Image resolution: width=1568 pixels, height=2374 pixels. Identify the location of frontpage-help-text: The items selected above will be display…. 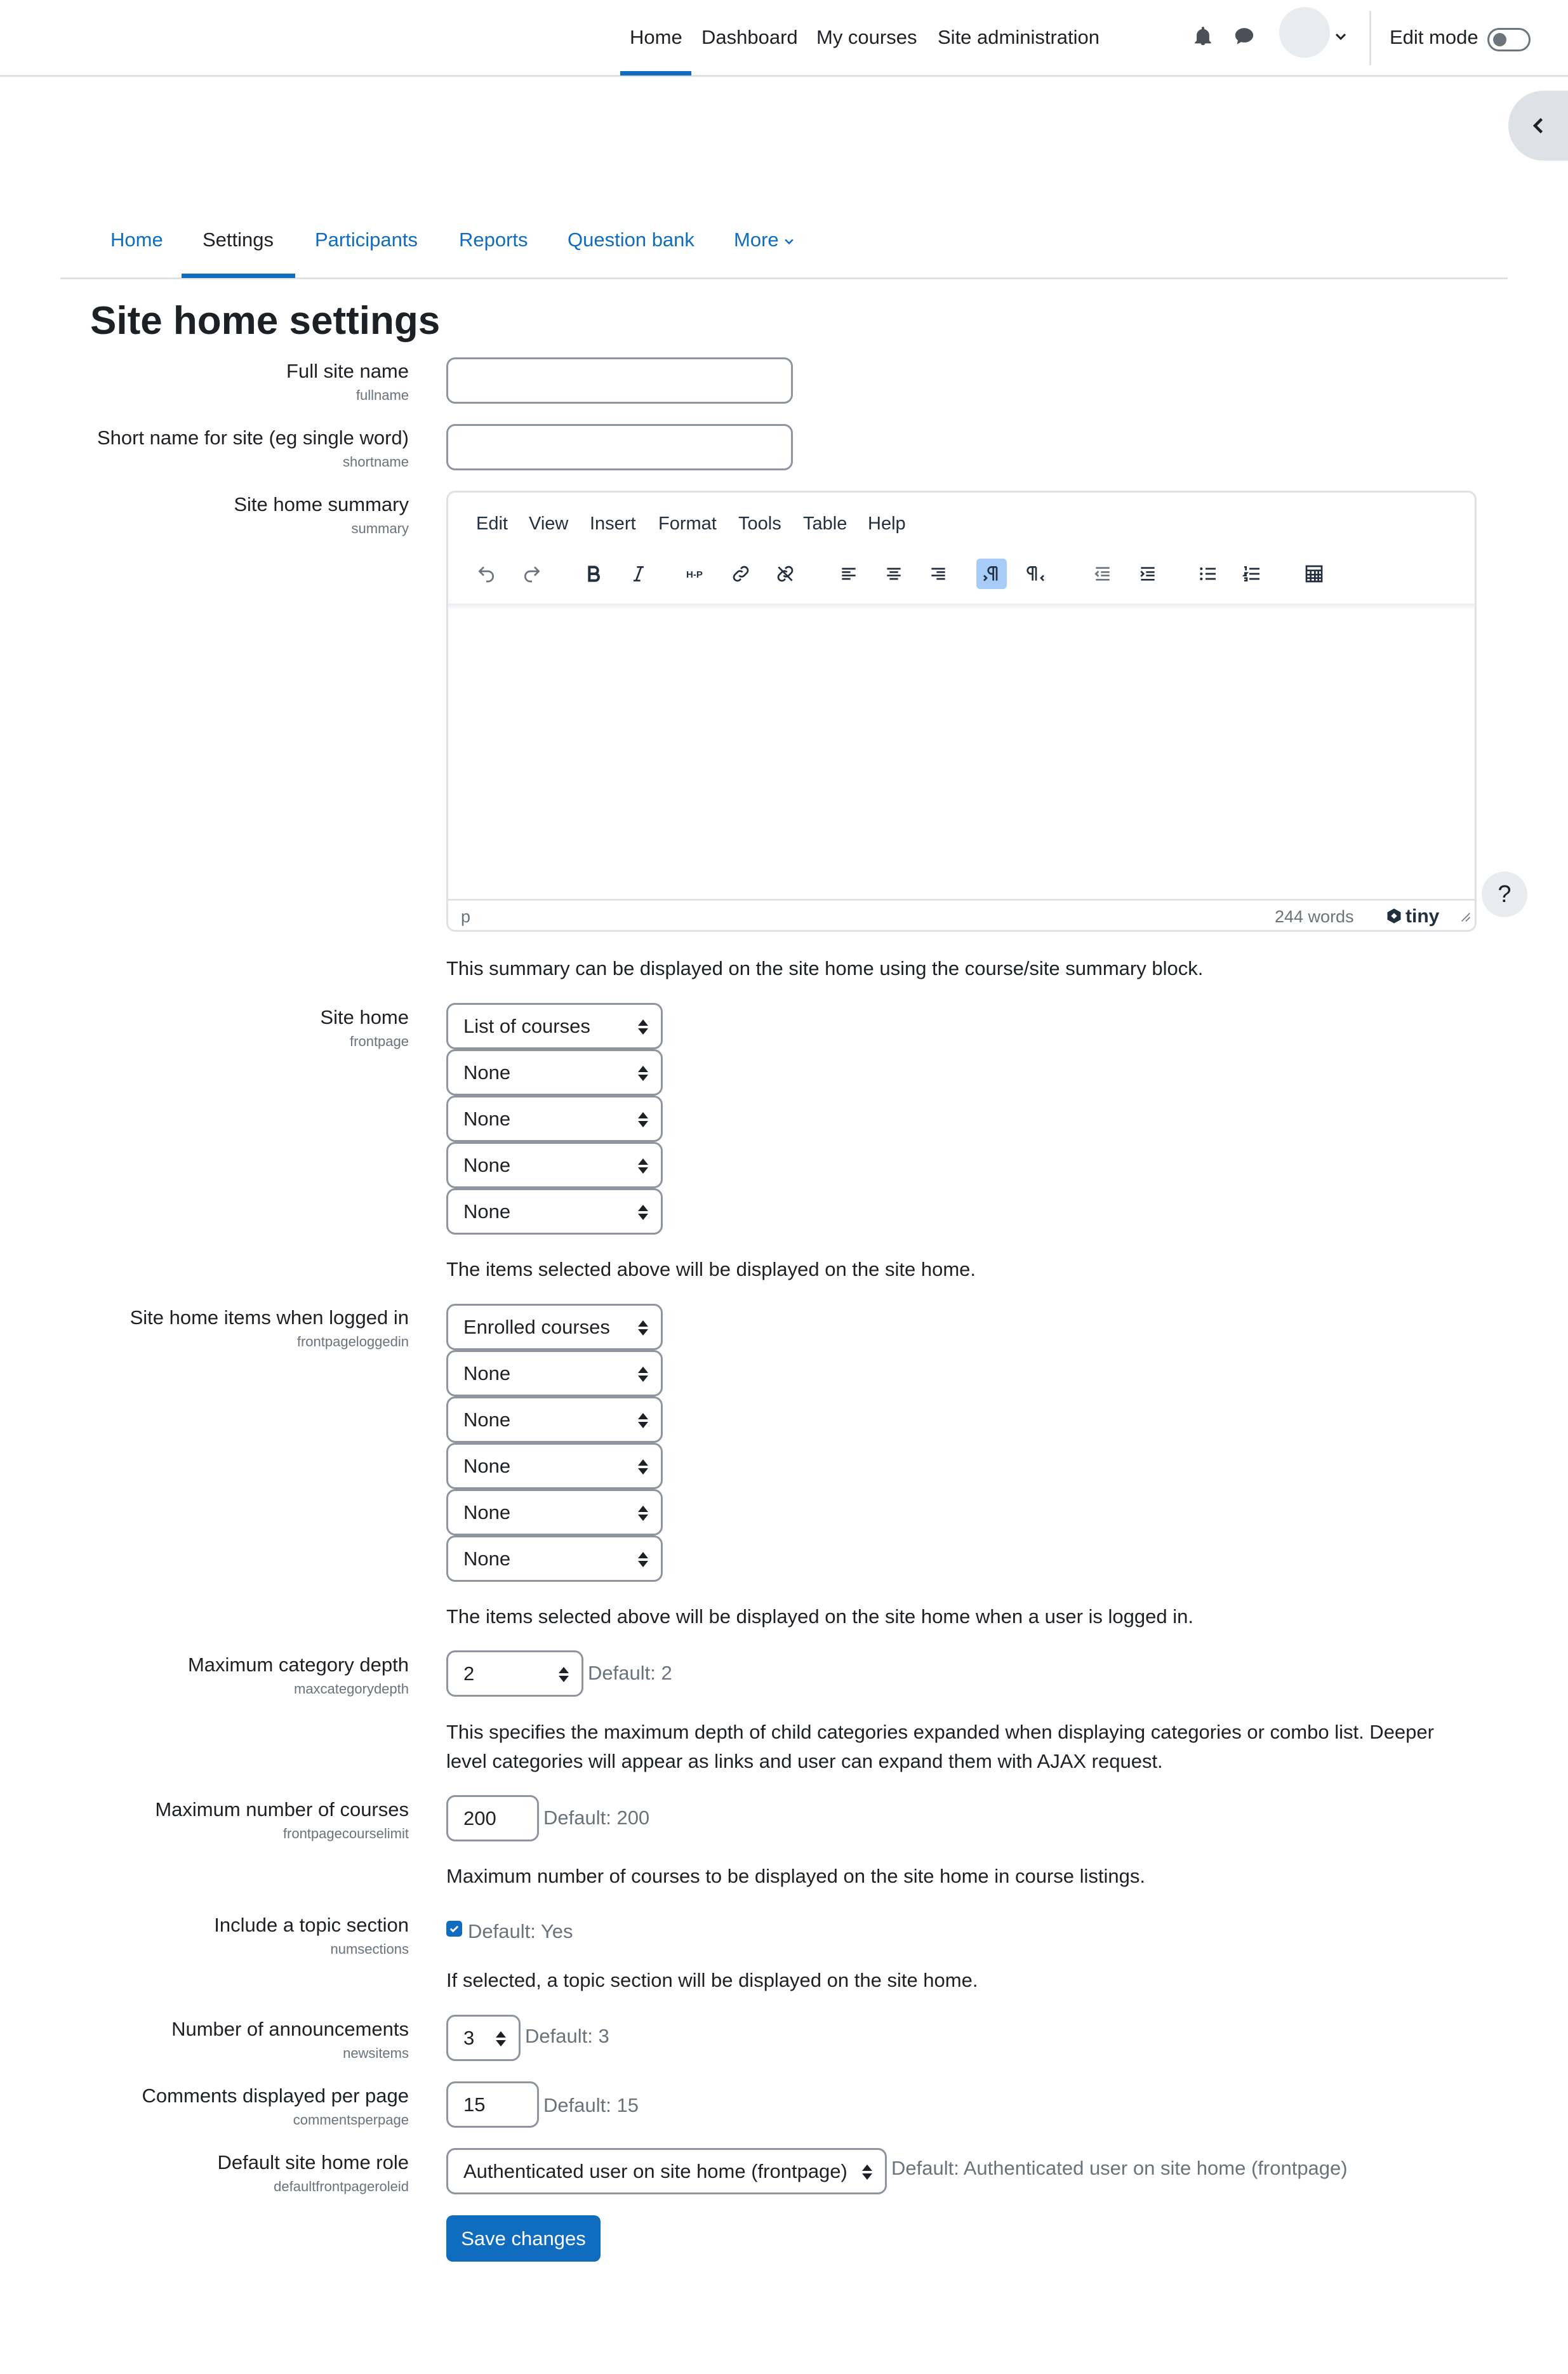
(711, 1269).